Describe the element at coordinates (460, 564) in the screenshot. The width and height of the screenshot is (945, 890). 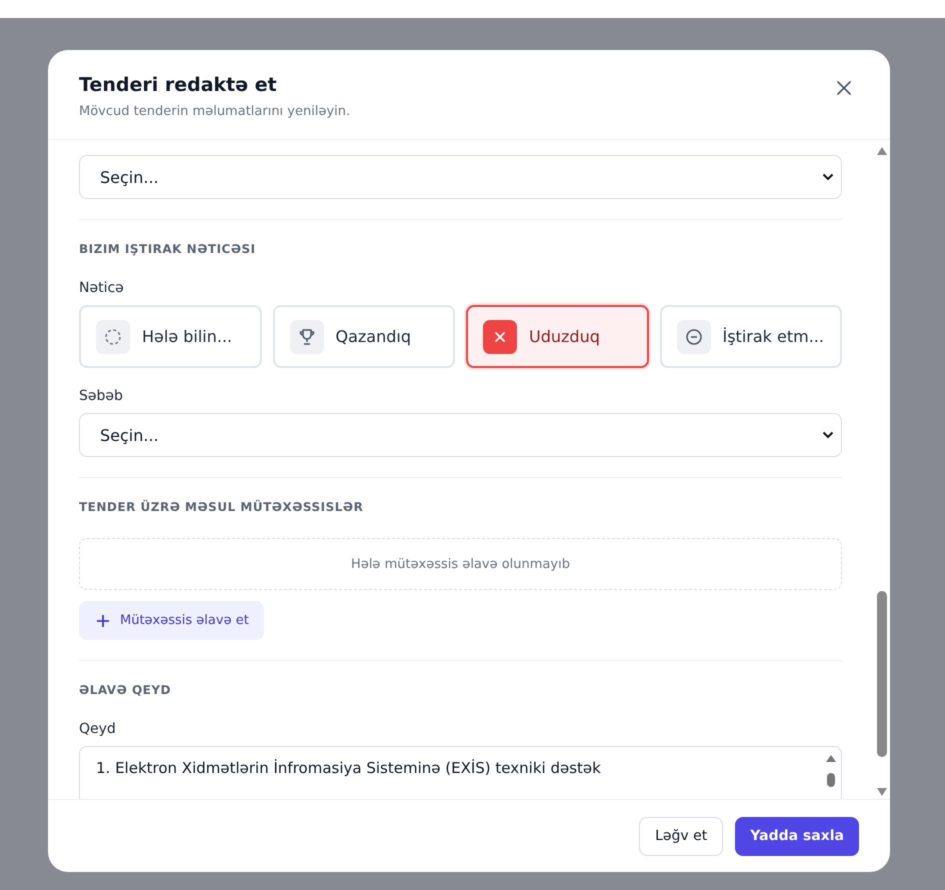
I see `empty-specialists-message: Hələ mütəxəssis əlavə olunmayıb` at that location.